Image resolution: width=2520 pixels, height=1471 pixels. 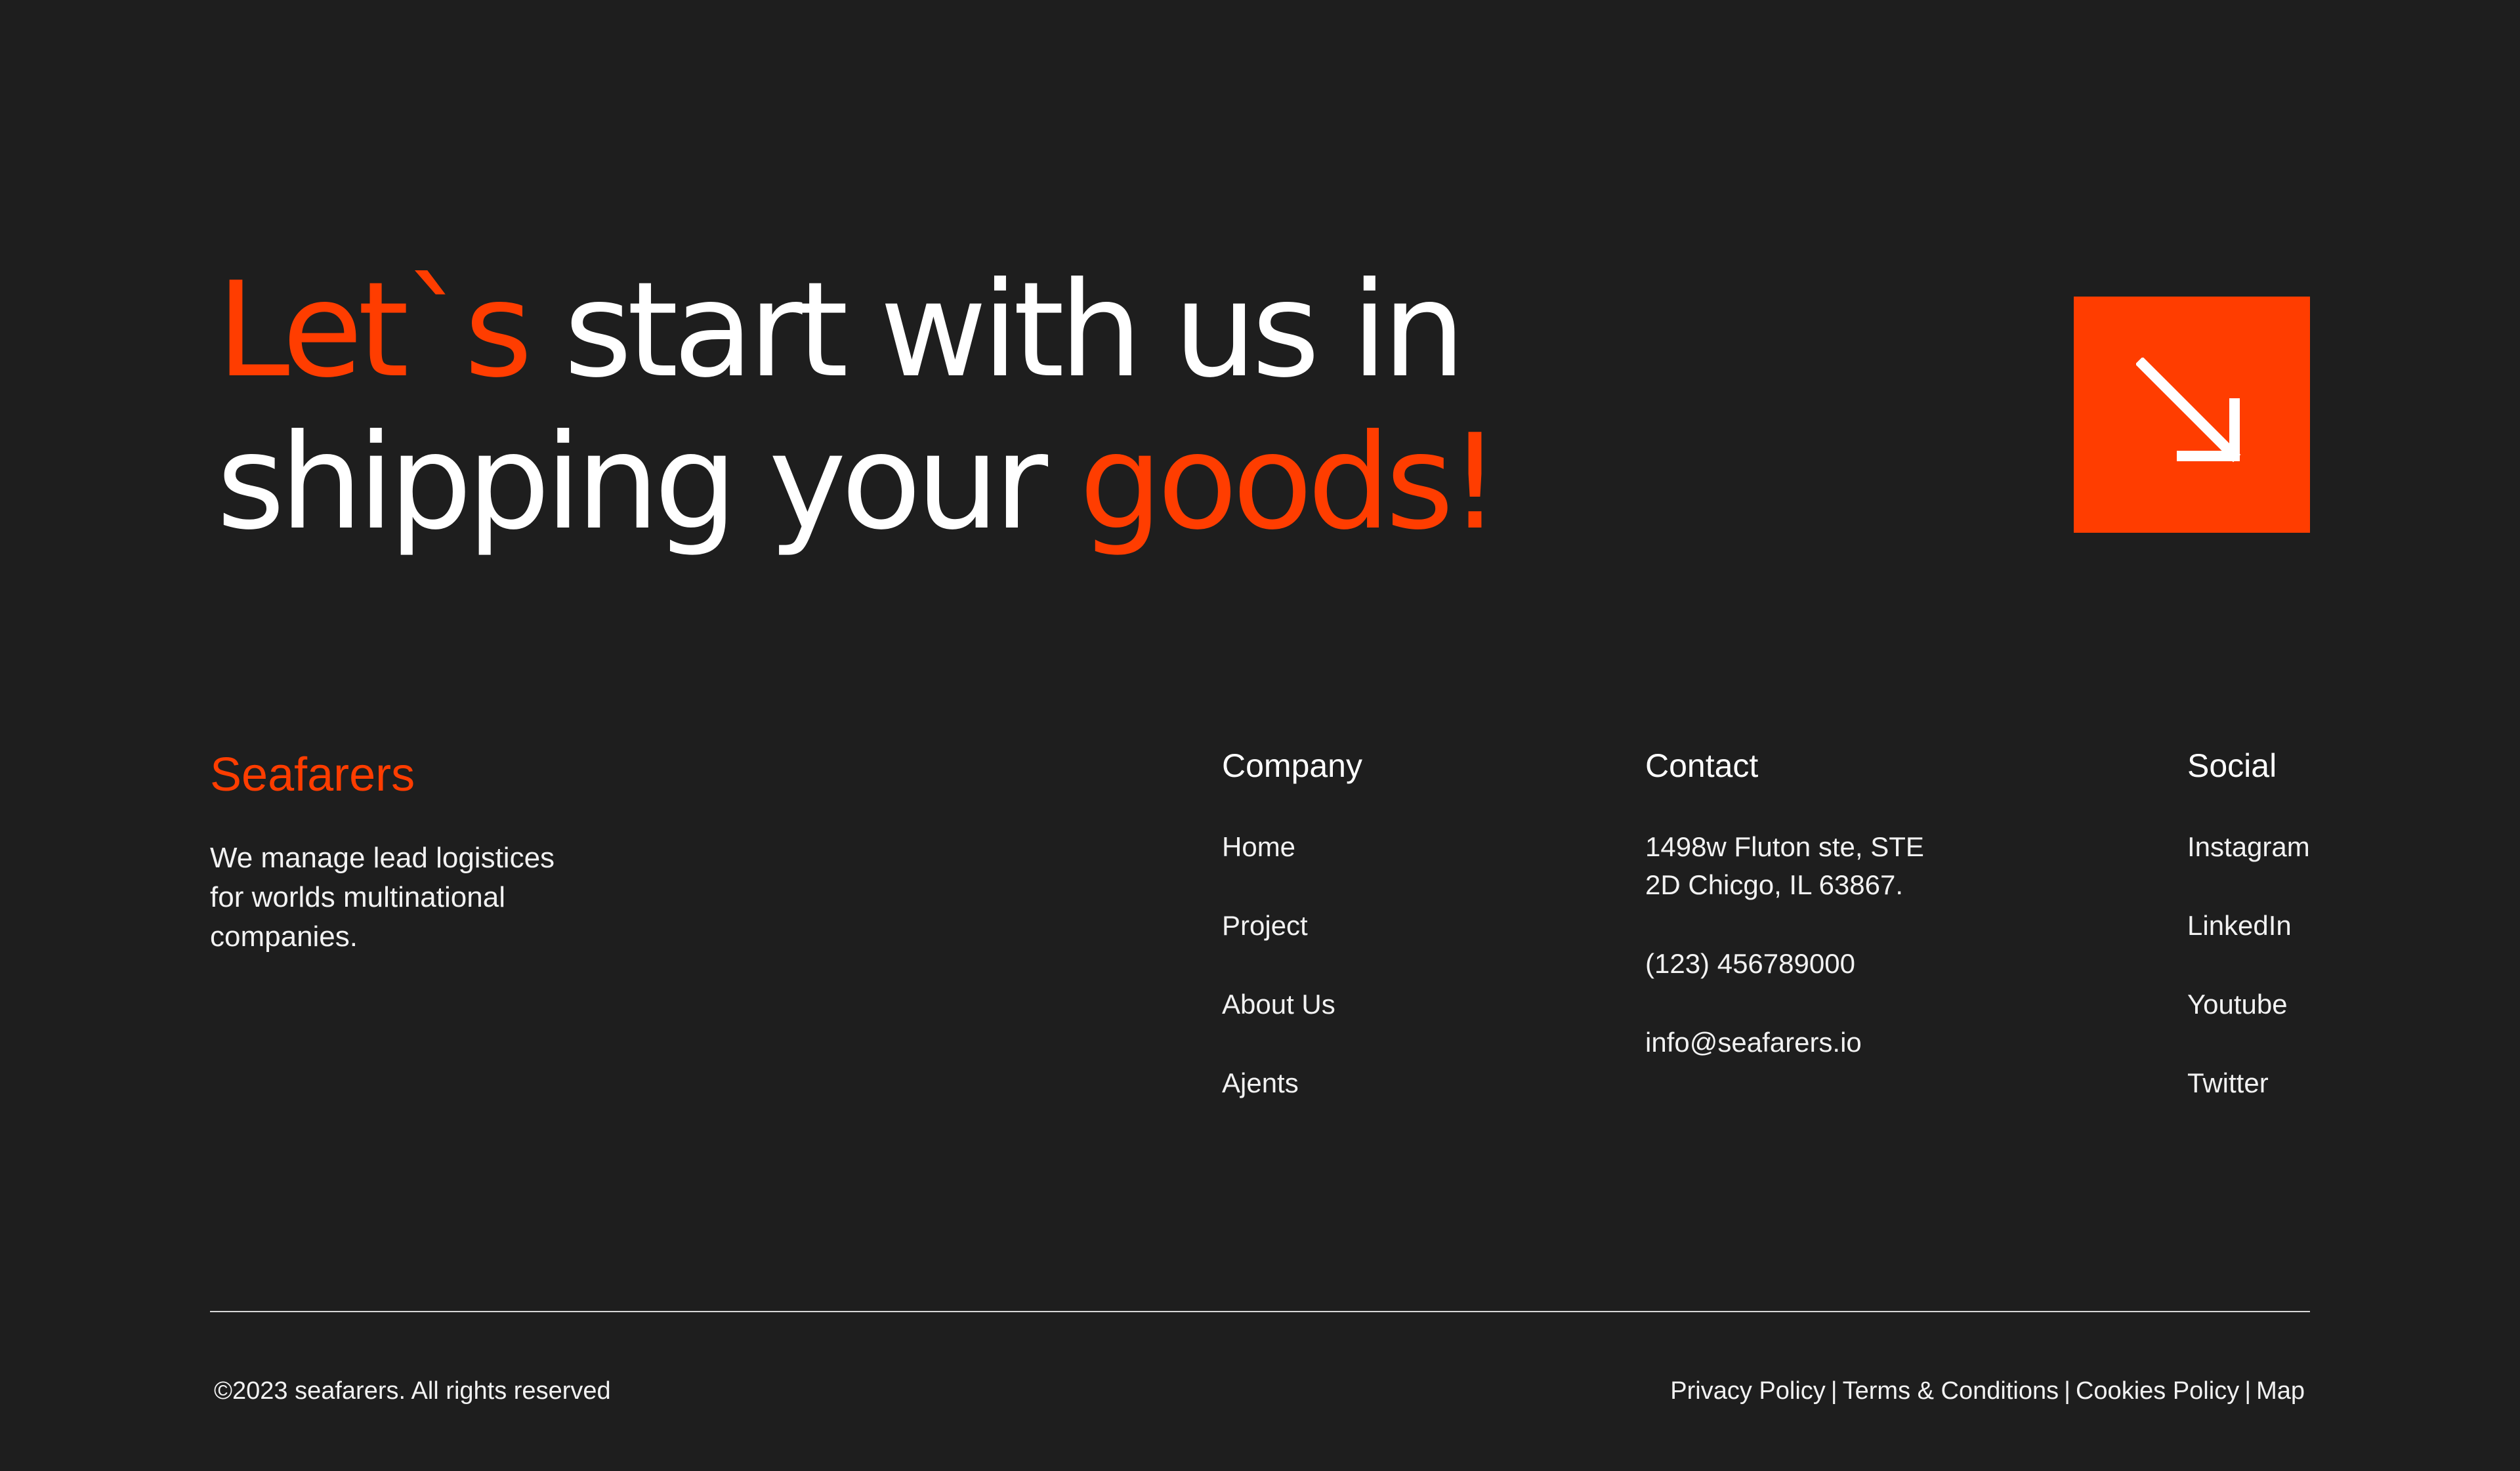 What do you see at coordinates (2280, 1391) in the screenshot?
I see `legal-link-map: Map` at bounding box center [2280, 1391].